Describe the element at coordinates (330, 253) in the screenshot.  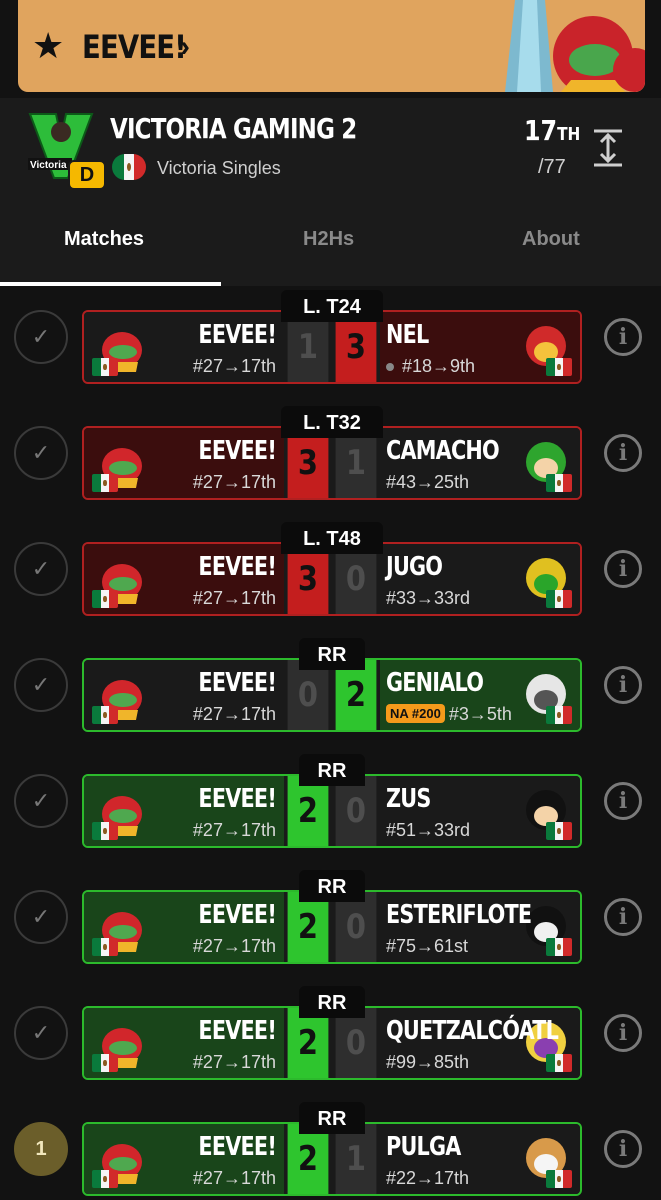
I see `tab-bar: Matches H2Hs About` at that location.